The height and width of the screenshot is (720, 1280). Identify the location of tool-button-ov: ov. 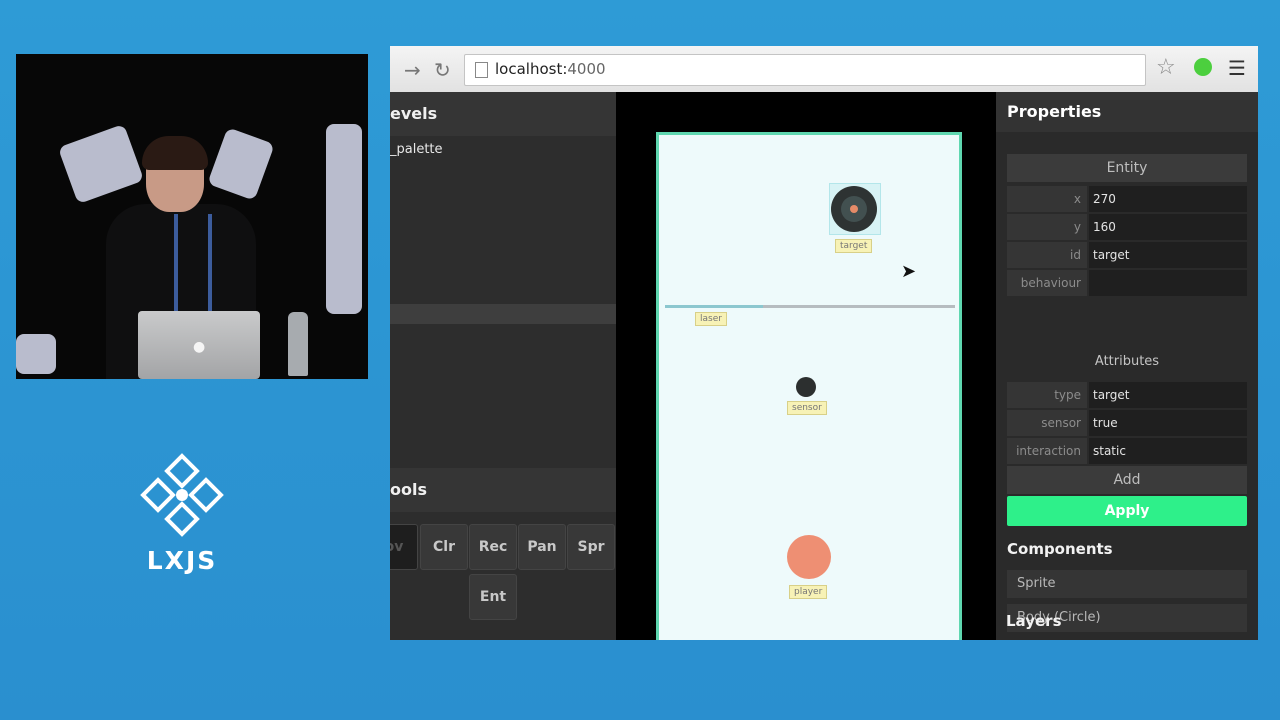
(404, 547).